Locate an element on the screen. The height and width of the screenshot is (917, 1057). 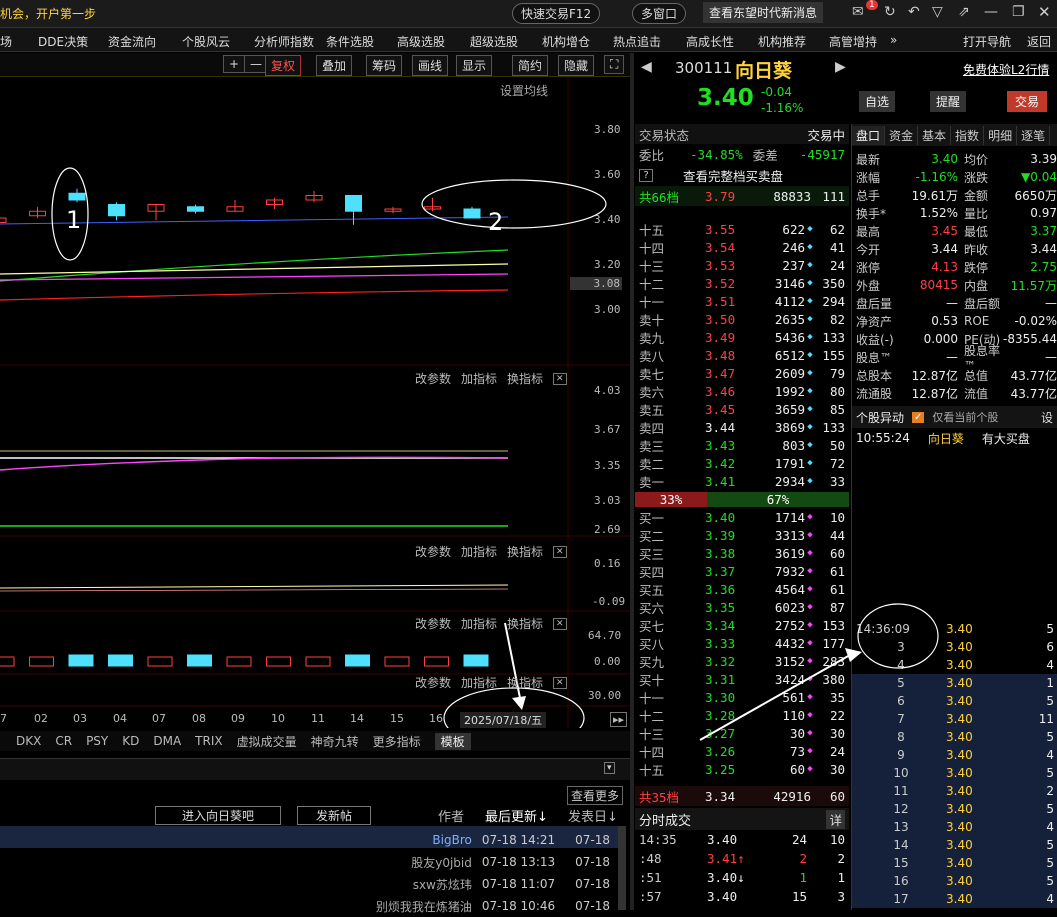
menu-inst: 机构增仓 is located at coordinates (566, 41).